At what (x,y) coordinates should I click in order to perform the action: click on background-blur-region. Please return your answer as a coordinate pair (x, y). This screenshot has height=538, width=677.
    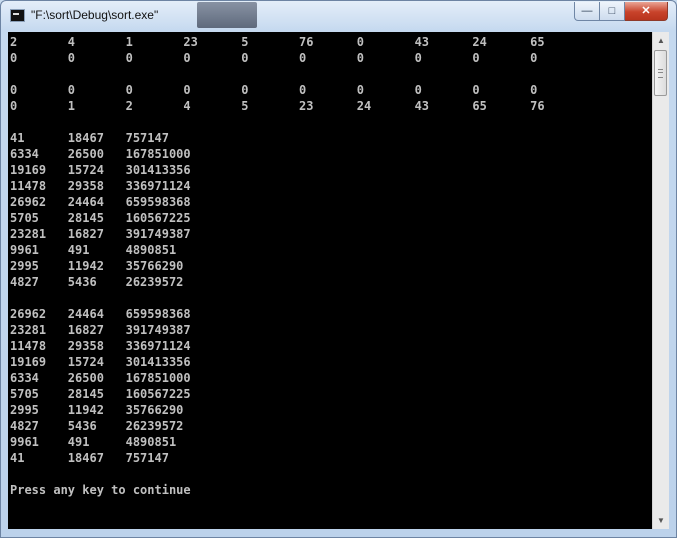
    Looking at the image, I should click on (227, 15).